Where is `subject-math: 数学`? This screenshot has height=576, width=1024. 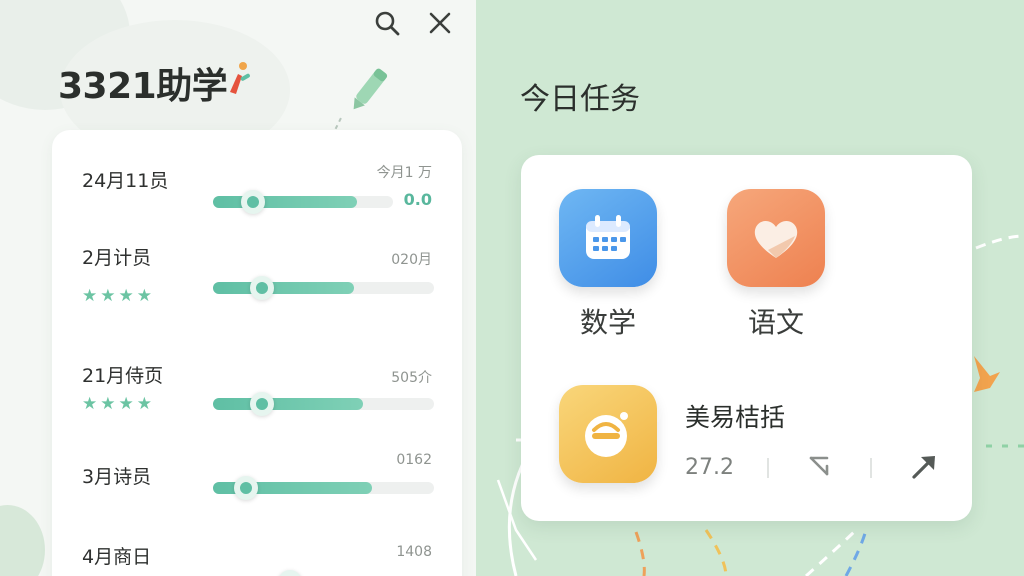 subject-math: 数学 is located at coordinates (608, 265).